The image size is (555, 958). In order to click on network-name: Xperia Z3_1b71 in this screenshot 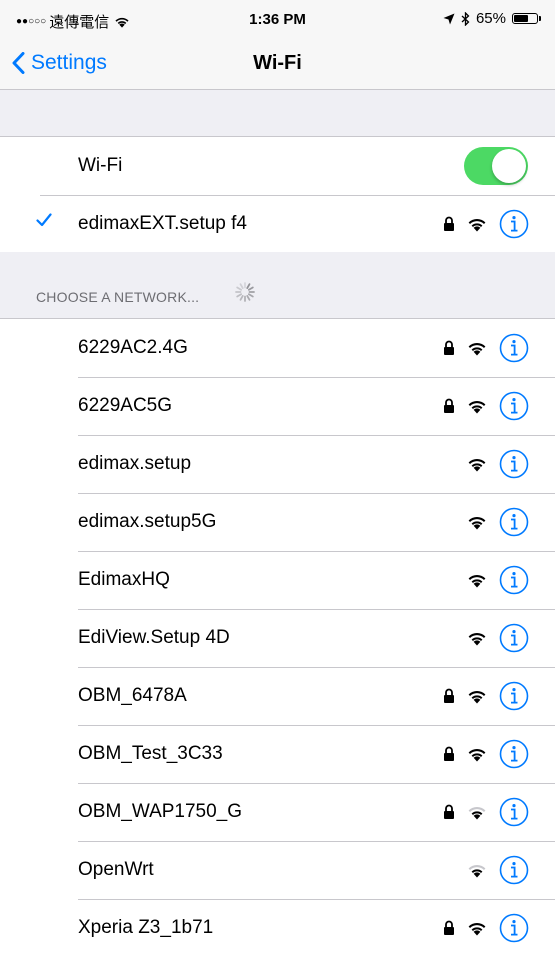, I will do `click(146, 927)`.